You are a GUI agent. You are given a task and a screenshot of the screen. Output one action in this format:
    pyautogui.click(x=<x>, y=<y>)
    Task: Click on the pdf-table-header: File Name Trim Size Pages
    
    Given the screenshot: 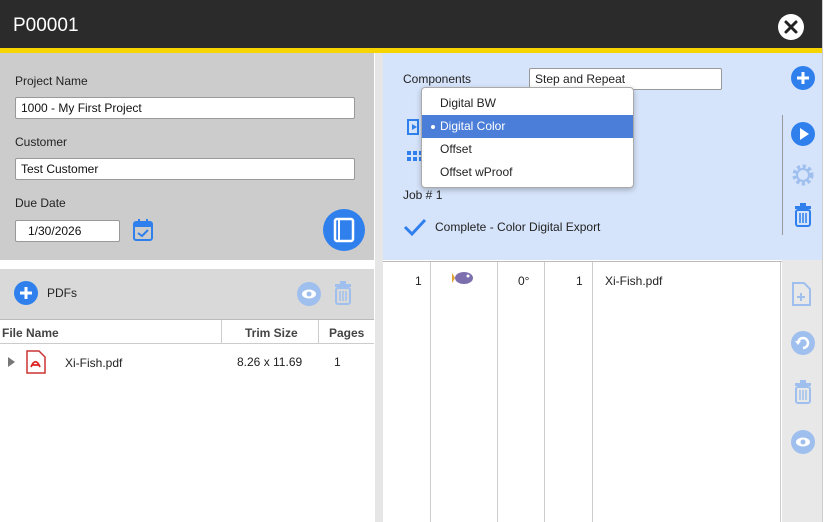 What is the action you would take?
    pyautogui.click(x=187, y=331)
    